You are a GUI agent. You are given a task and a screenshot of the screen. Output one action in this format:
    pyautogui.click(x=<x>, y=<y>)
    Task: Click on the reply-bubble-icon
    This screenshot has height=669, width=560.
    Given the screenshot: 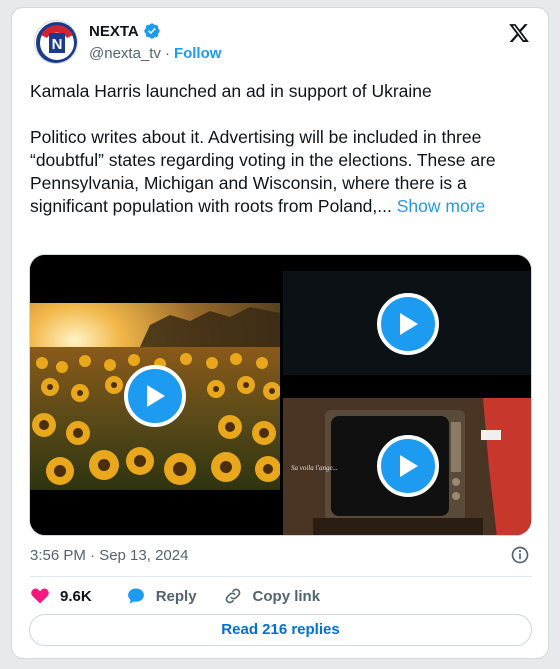 What is the action you would take?
    pyautogui.click(x=135, y=596)
    